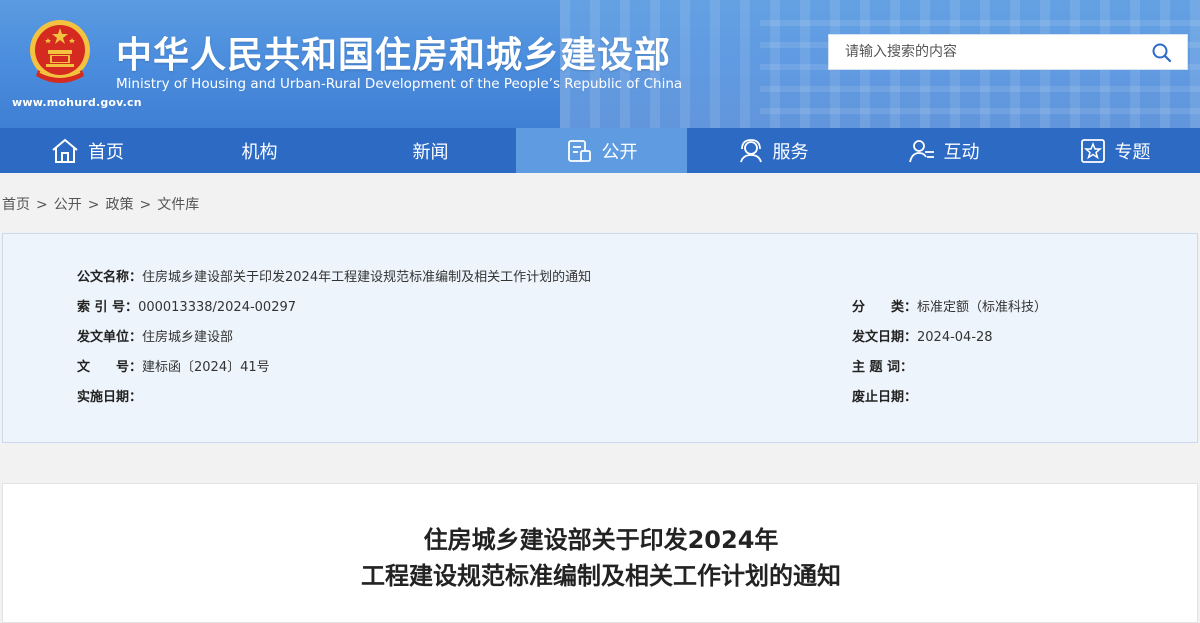  What do you see at coordinates (119, 205) in the screenshot?
I see `breadcrumb-policy: 政策` at bounding box center [119, 205].